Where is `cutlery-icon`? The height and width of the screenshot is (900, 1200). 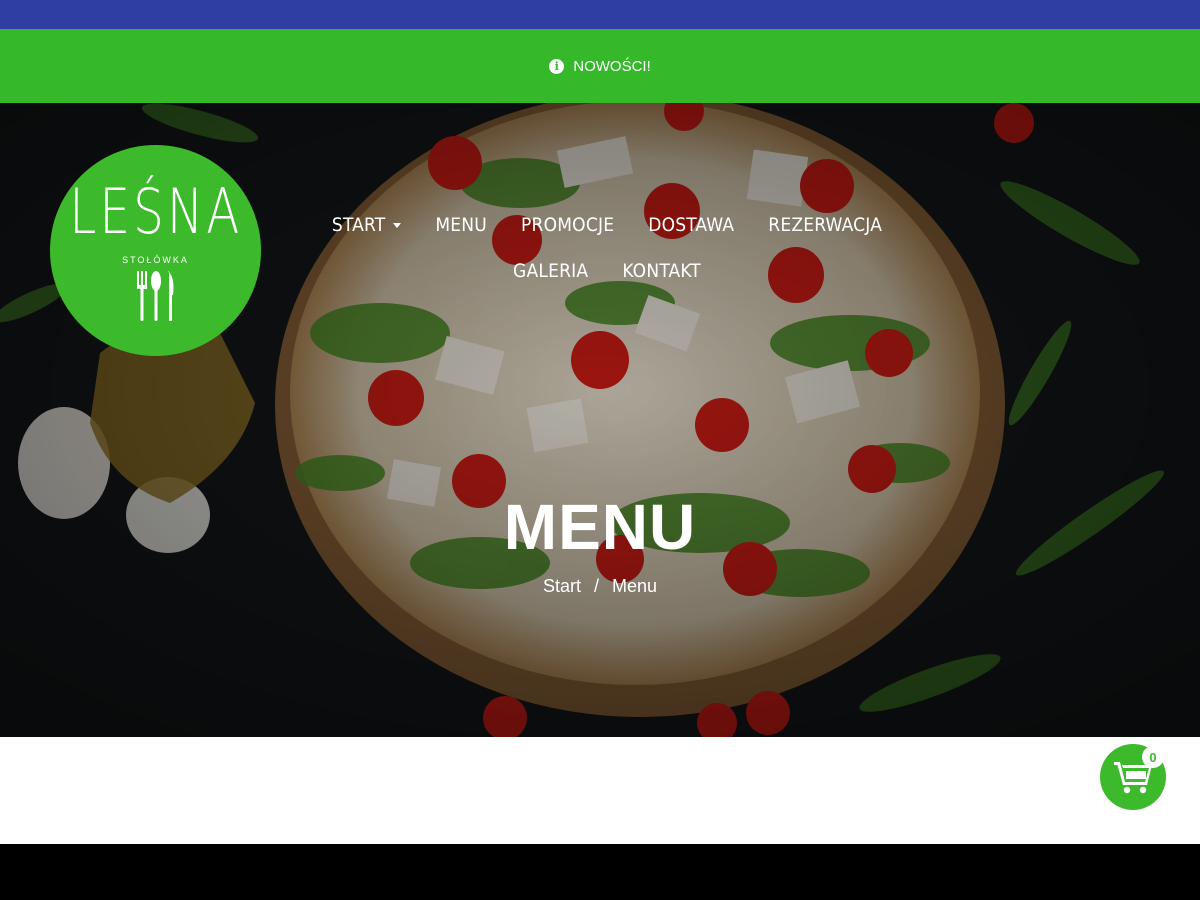 cutlery-icon is located at coordinates (154, 296).